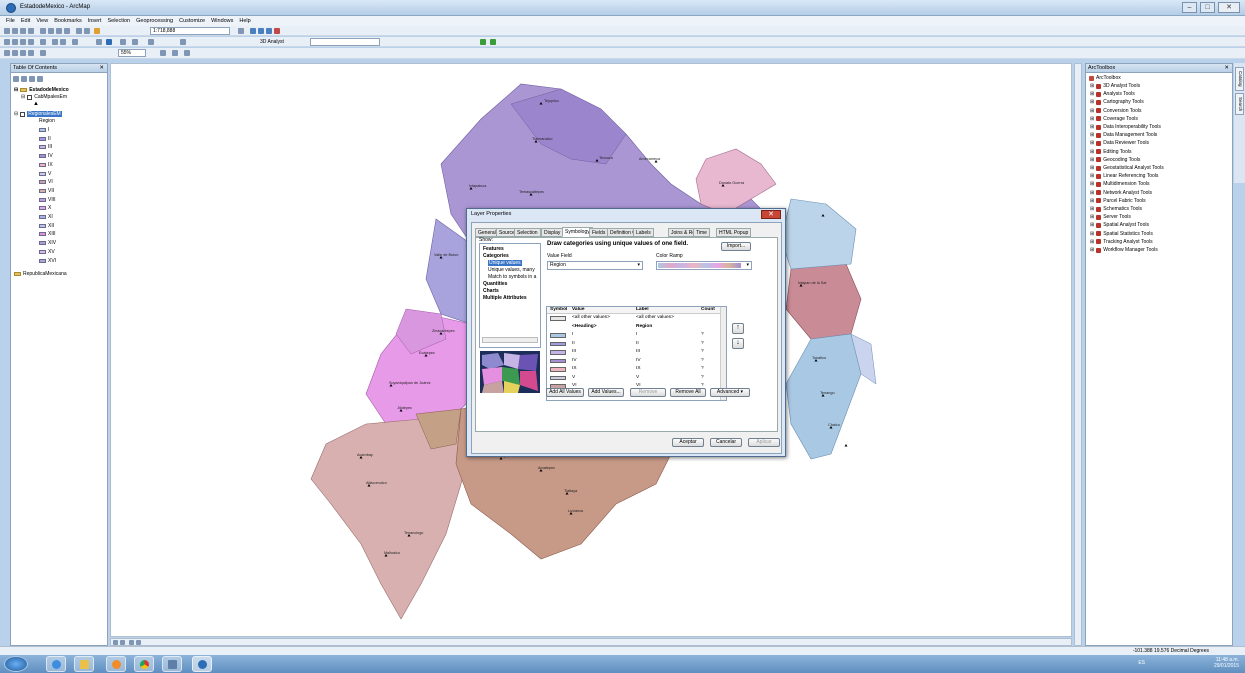  What do you see at coordinates (45, 208) in the screenshot?
I see `toc-class-item: X` at bounding box center [45, 208].